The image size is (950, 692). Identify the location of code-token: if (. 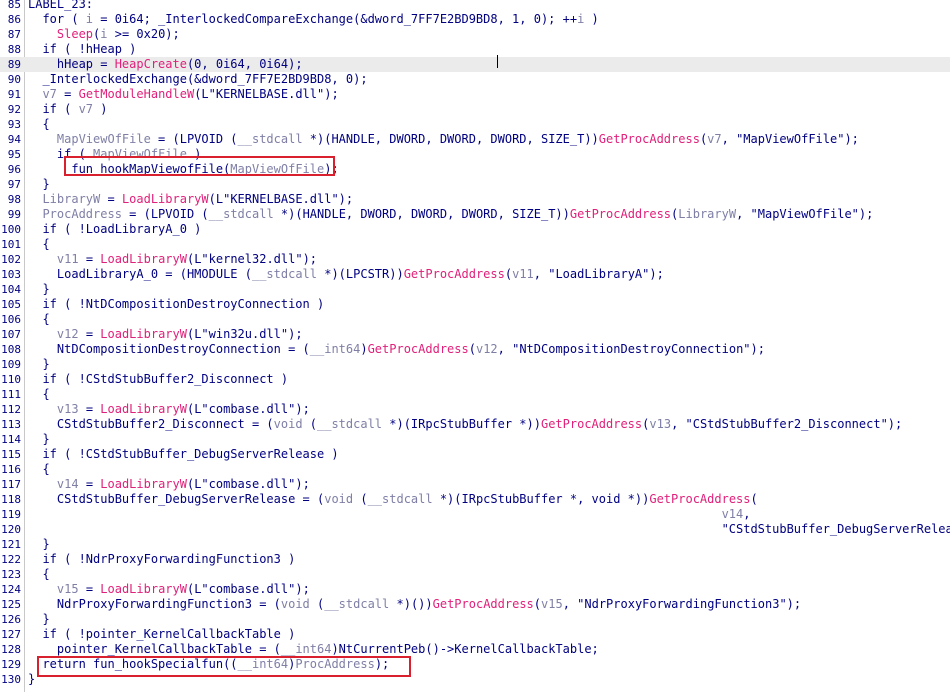
(53, 109).